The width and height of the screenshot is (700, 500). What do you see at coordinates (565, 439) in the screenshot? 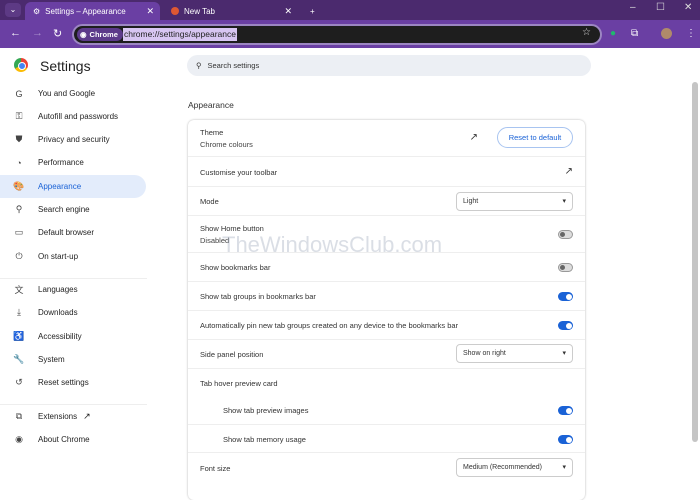
I see `memory-usage-toggle` at bounding box center [565, 439].